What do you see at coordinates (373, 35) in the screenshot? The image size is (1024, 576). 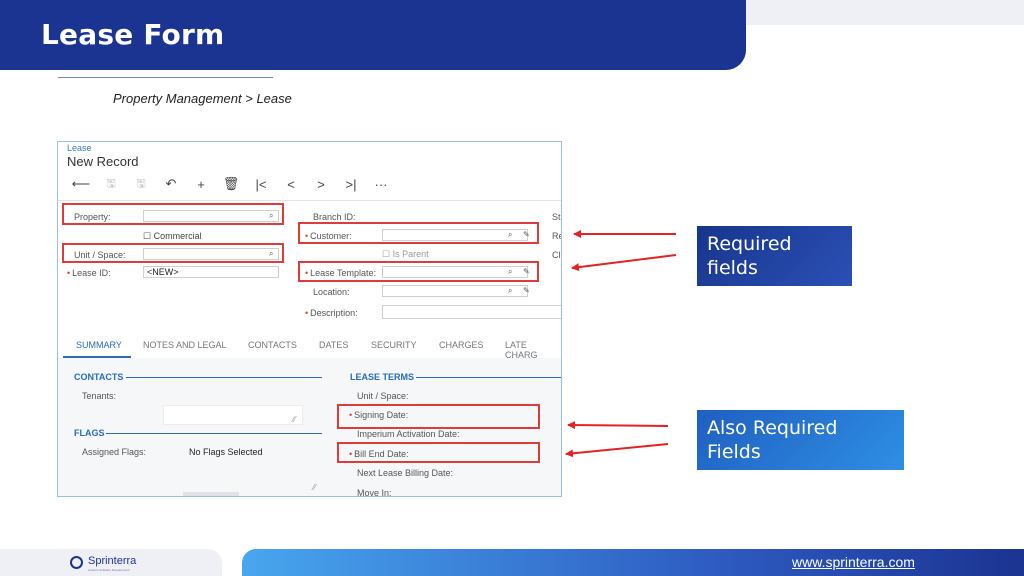 I see `slide-header: Lease Form` at bounding box center [373, 35].